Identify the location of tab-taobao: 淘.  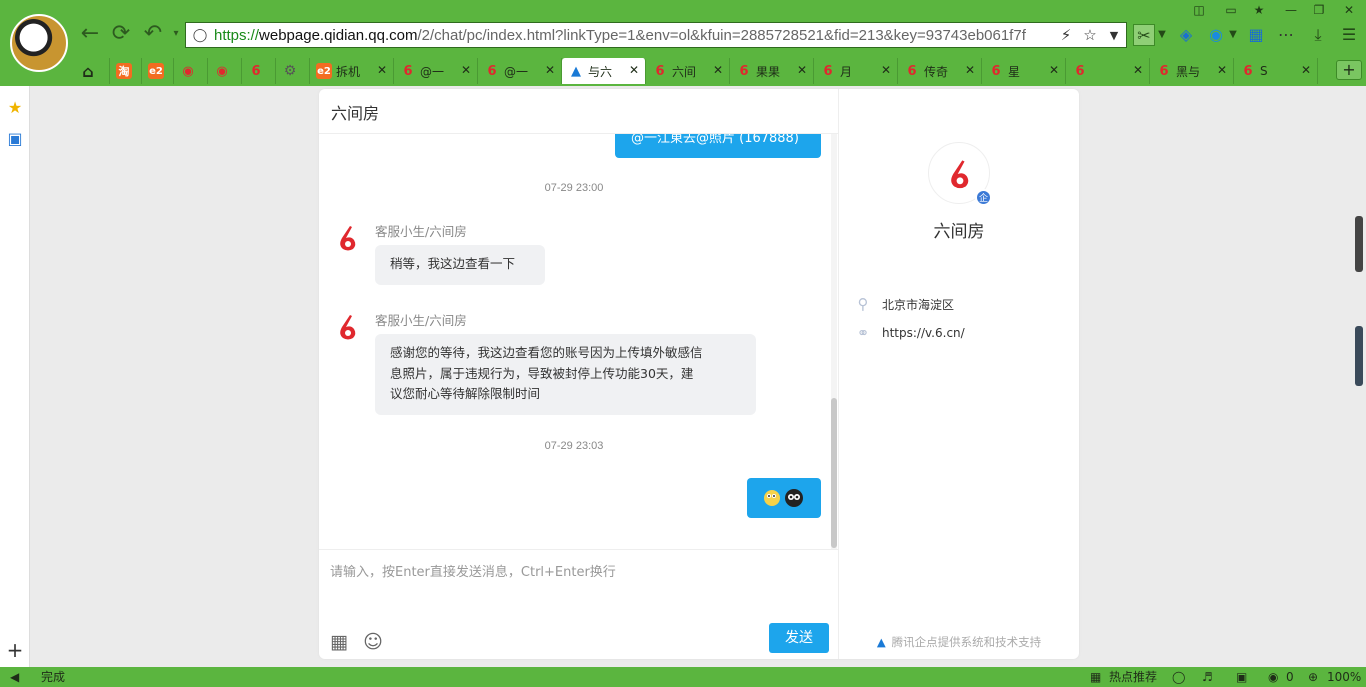
(126, 71).